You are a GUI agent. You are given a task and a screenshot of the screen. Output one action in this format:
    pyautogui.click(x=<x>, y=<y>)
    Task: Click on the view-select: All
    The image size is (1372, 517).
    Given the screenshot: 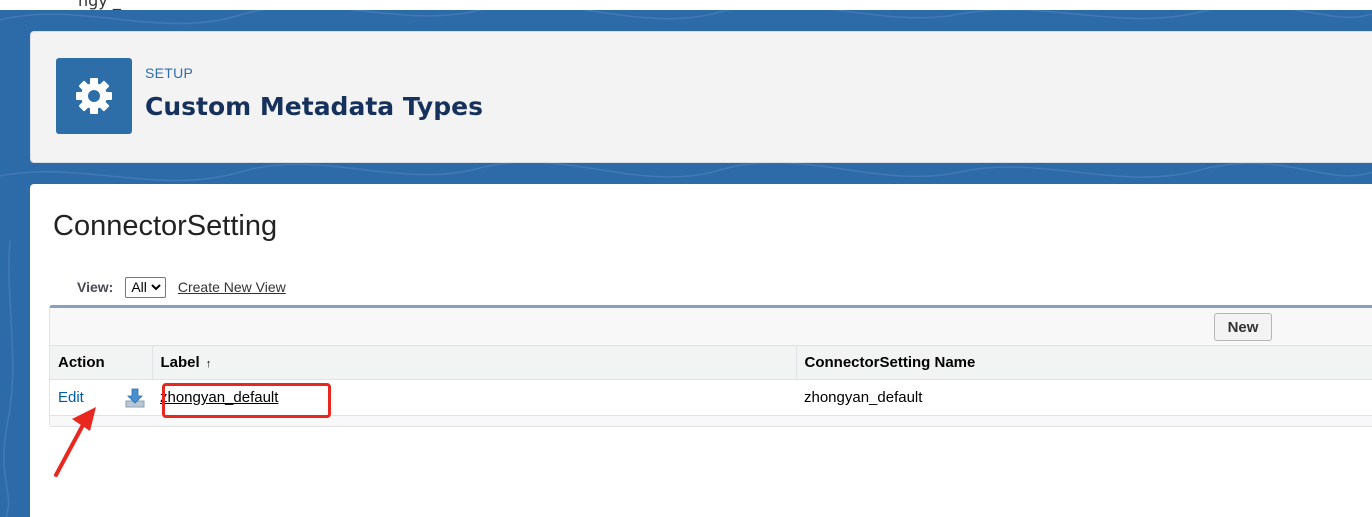 What is the action you would take?
    pyautogui.click(x=145, y=287)
    